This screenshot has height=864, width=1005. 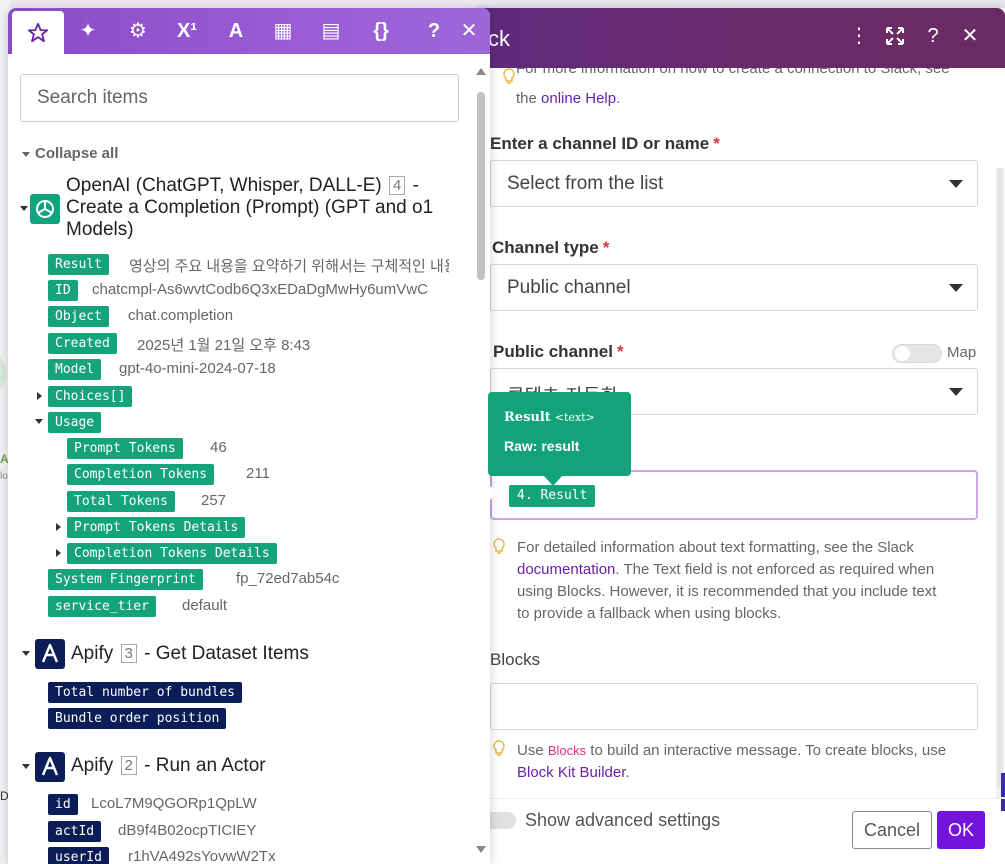 I want to click on dialog-scrollbar-thumb, so click(x=1000, y=478).